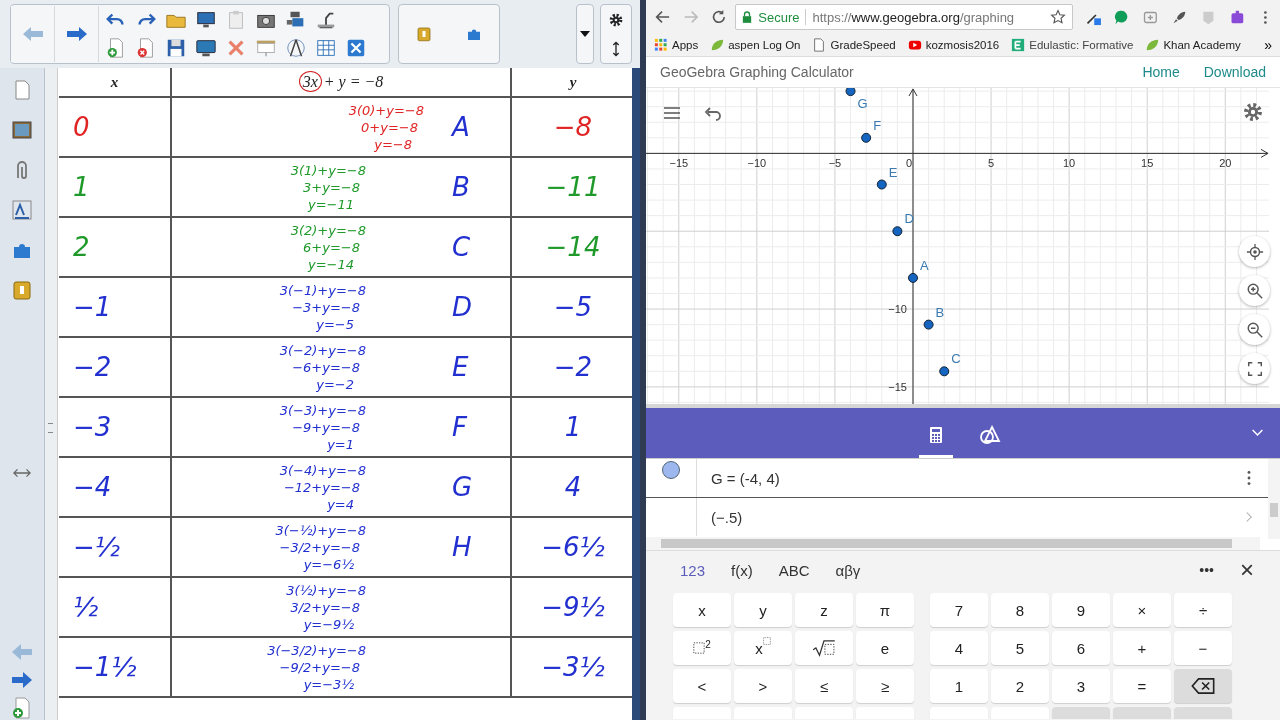 The width and height of the screenshot is (1280, 720). Describe the element at coordinates (1254, 290) in the screenshot. I see `zoom-in-button` at that location.